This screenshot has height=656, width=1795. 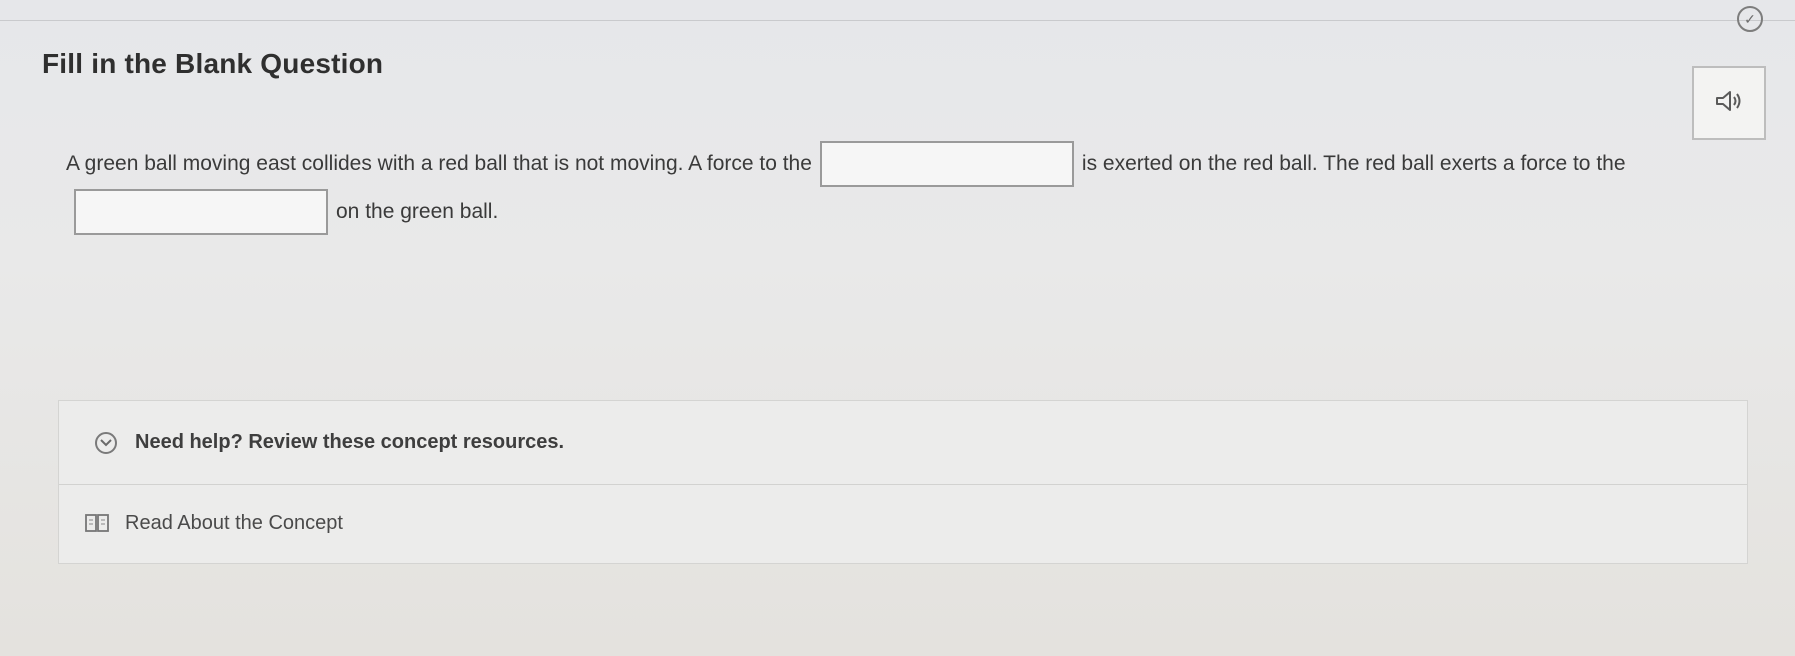 What do you see at coordinates (417, 211) in the screenshot?
I see `question-text-part-3: on the green ball.` at bounding box center [417, 211].